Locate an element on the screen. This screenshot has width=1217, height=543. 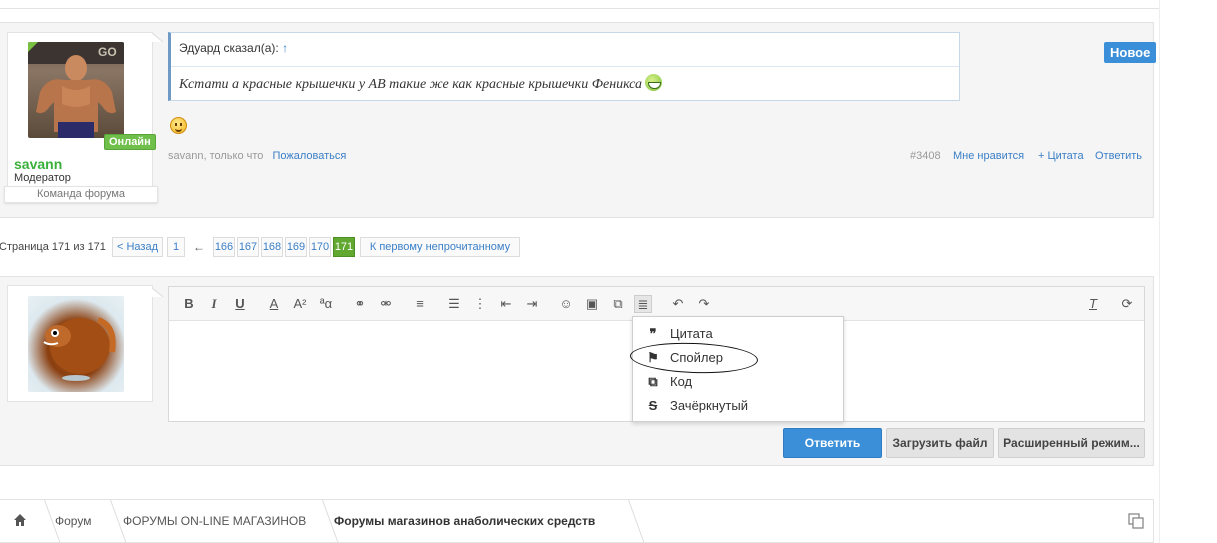
page-link: 169 is located at coordinates (296, 247).